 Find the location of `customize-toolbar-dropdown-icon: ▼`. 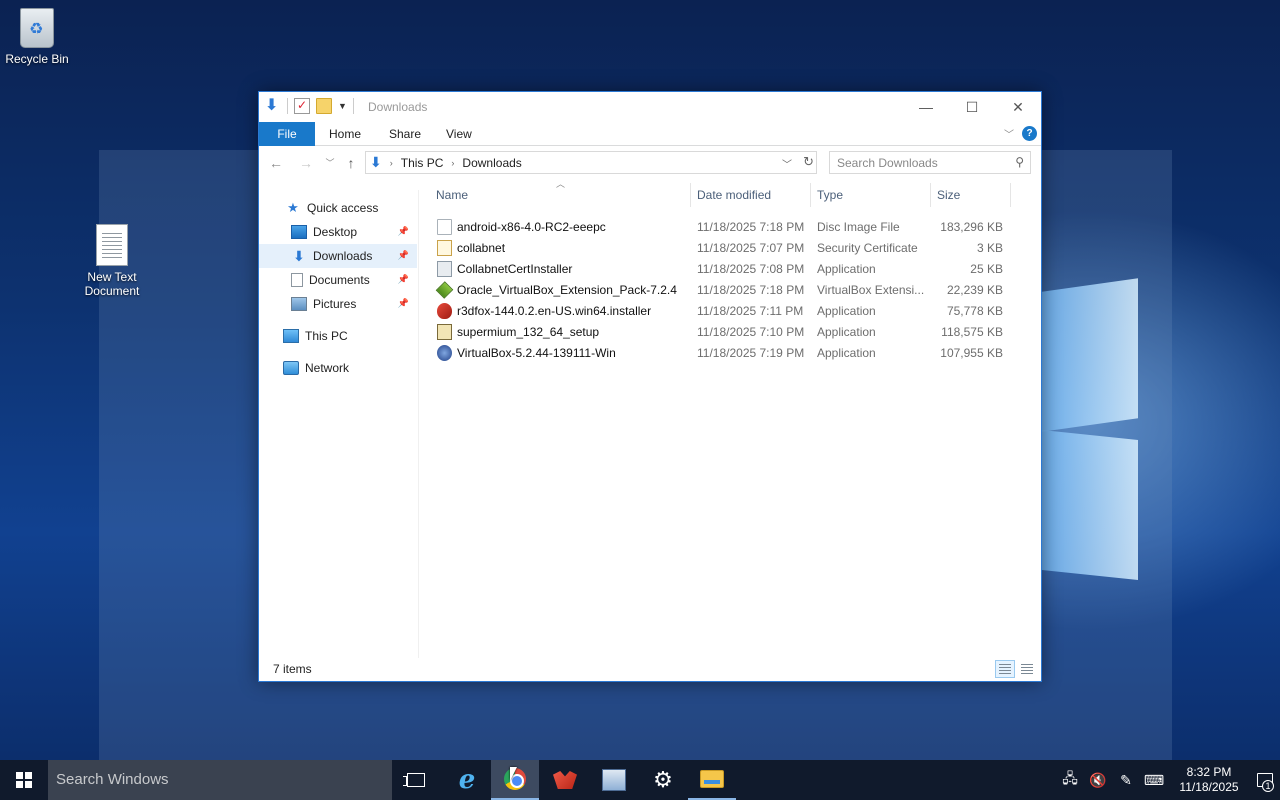

customize-toolbar-dropdown-icon: ▼ is located at coordinates (342, 106).